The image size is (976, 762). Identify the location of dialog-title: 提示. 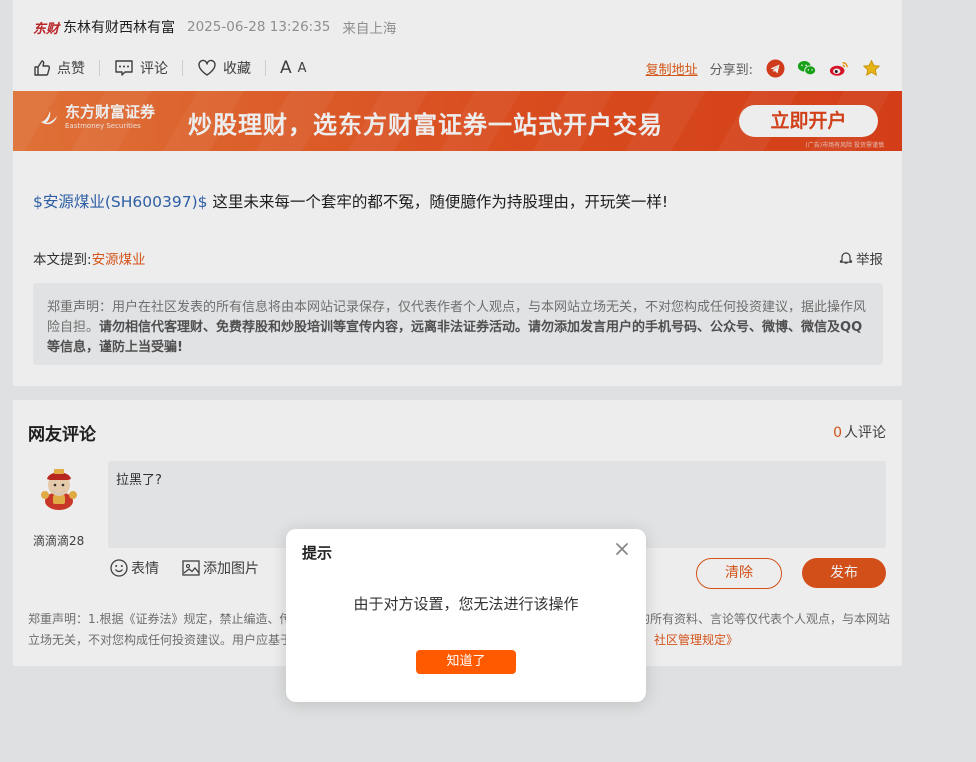
(317, 553).